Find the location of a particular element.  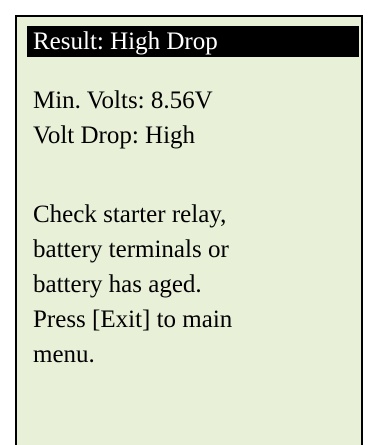

result-title-bar: Result: High Drop is located at coordinates (193, 41).